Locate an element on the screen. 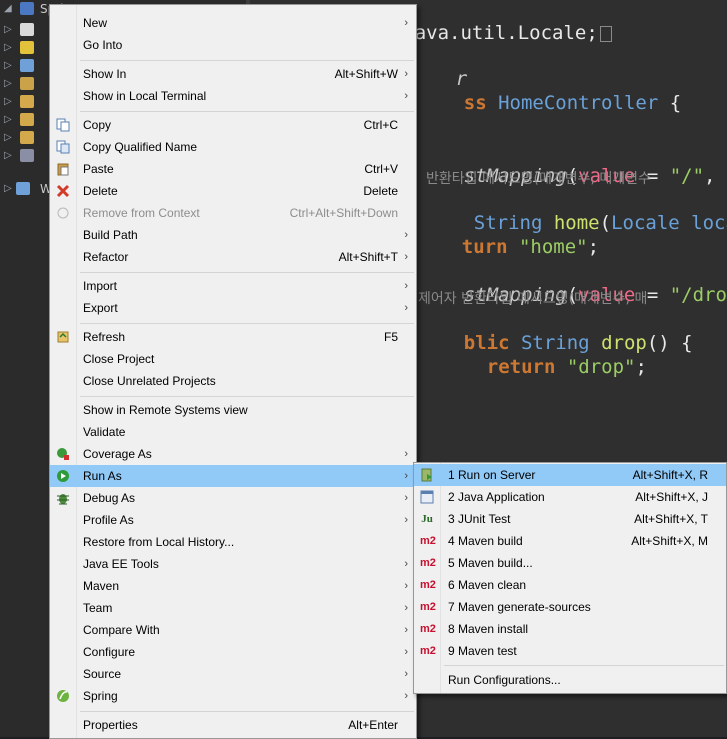 The image size is (727, 739). menu-item-properties: Properties Alt+Enter is located at coordinates (233, 725).